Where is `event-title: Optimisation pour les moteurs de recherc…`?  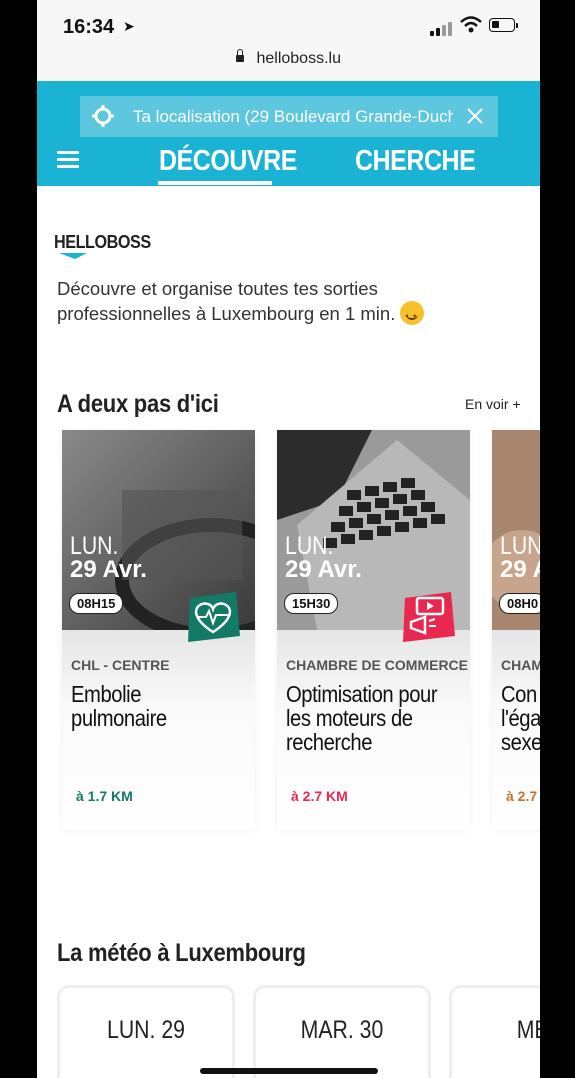 event-title: Optimisation pour les moteurs de recherc… is located at coordinates (362, 718).